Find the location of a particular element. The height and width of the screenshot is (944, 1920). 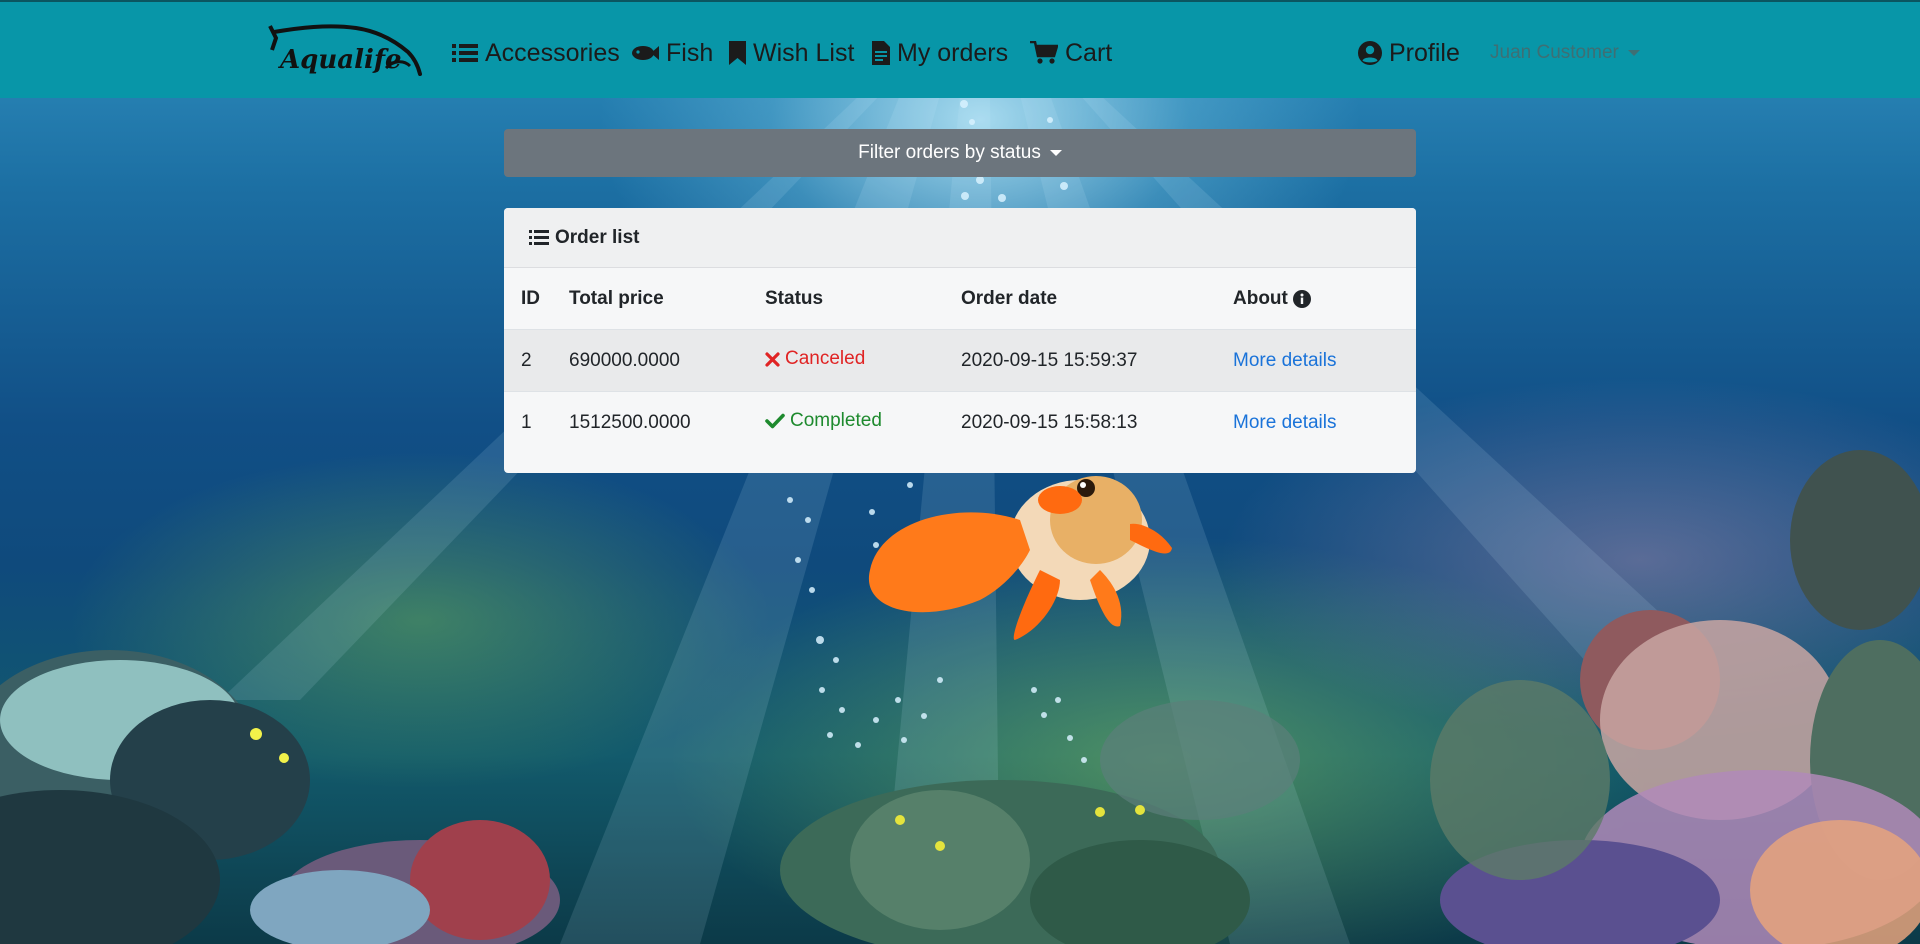

column-header-about: About is located at coordinates (1324, 299).